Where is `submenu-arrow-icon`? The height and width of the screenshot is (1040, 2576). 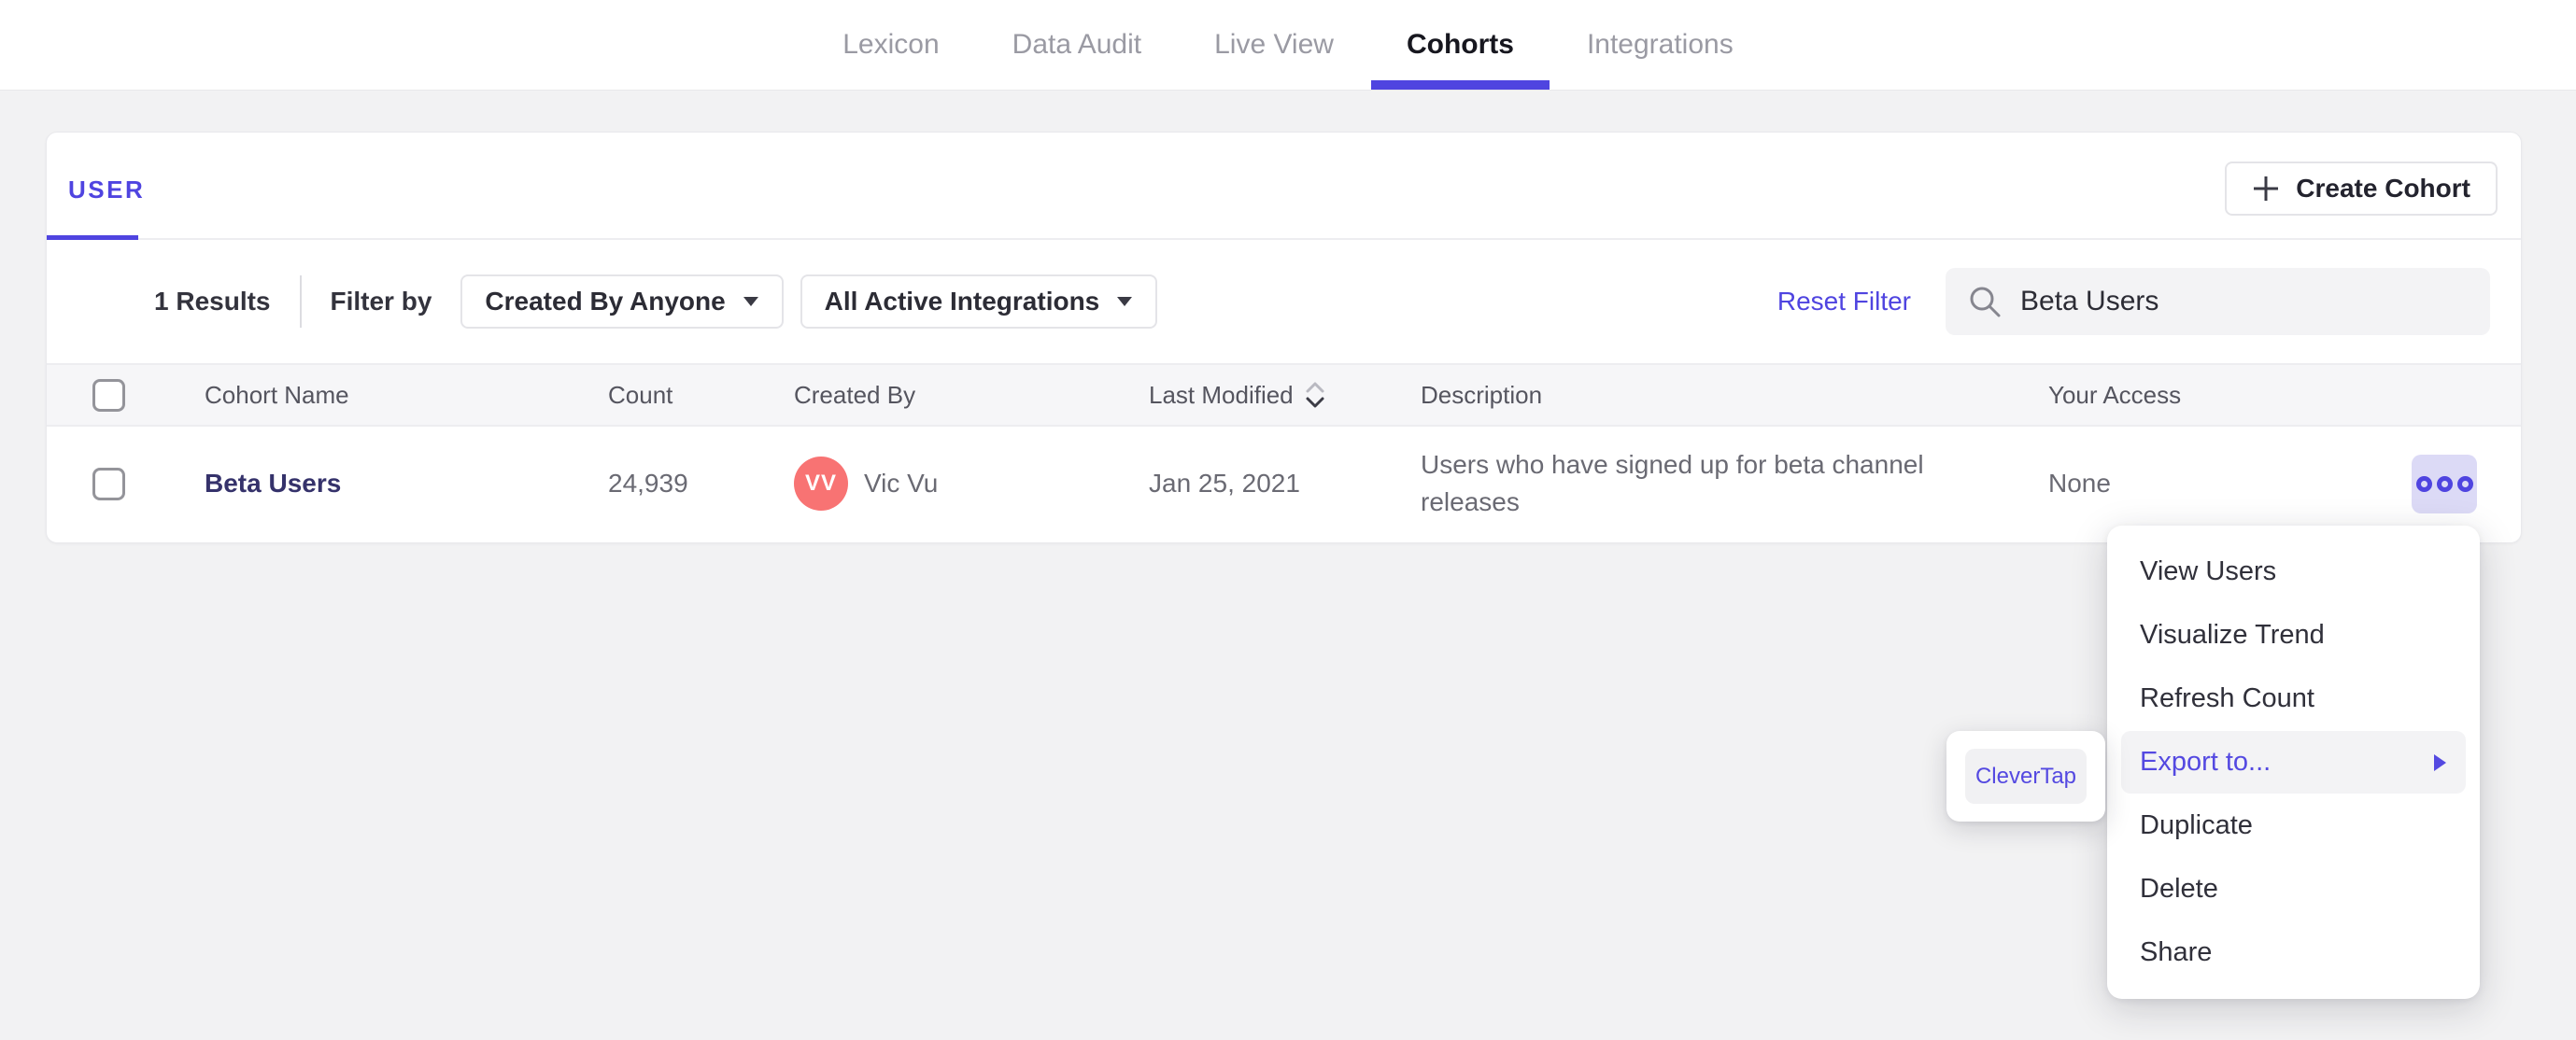
submenu-arrow-icon is located at coordinates (2440, 762).